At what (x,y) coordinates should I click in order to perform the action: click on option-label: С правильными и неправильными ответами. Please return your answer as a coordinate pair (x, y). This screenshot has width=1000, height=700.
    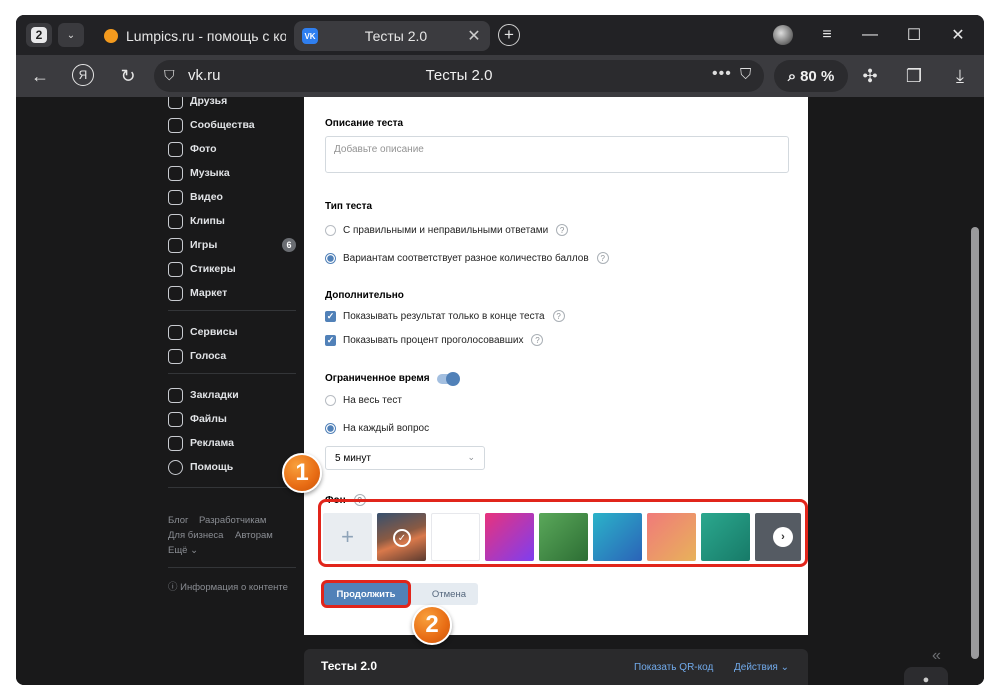
    Looking at the image, I should click on (446, 230).